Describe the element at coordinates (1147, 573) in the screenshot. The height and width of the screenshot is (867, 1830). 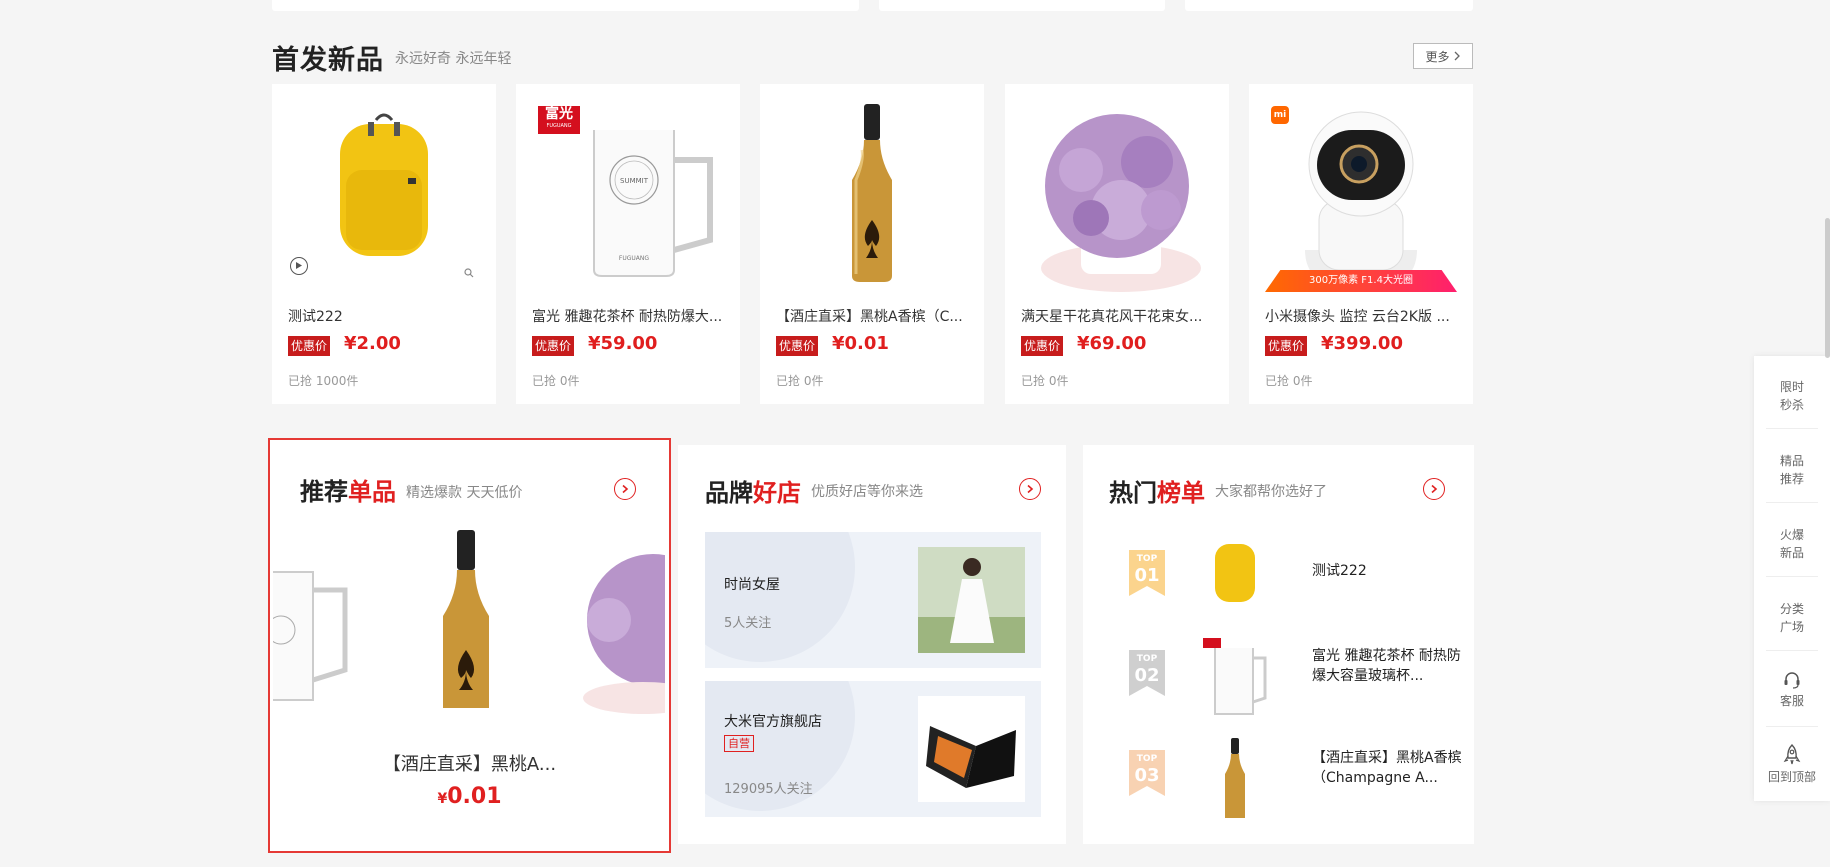
I see `rank-flag: TOP 01` at that location.